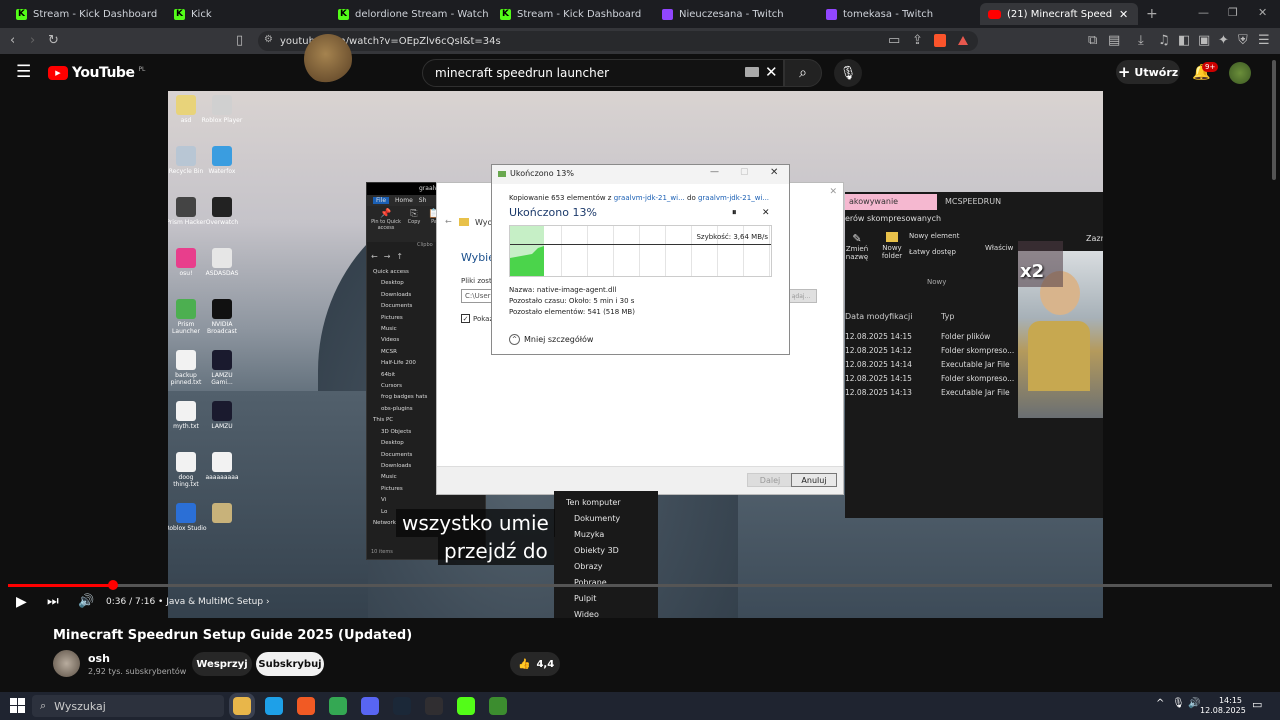 Image resolution: width=1280 pixels, height=720 pixels. I want to click on brave-shield-icon, so click(940, 40).